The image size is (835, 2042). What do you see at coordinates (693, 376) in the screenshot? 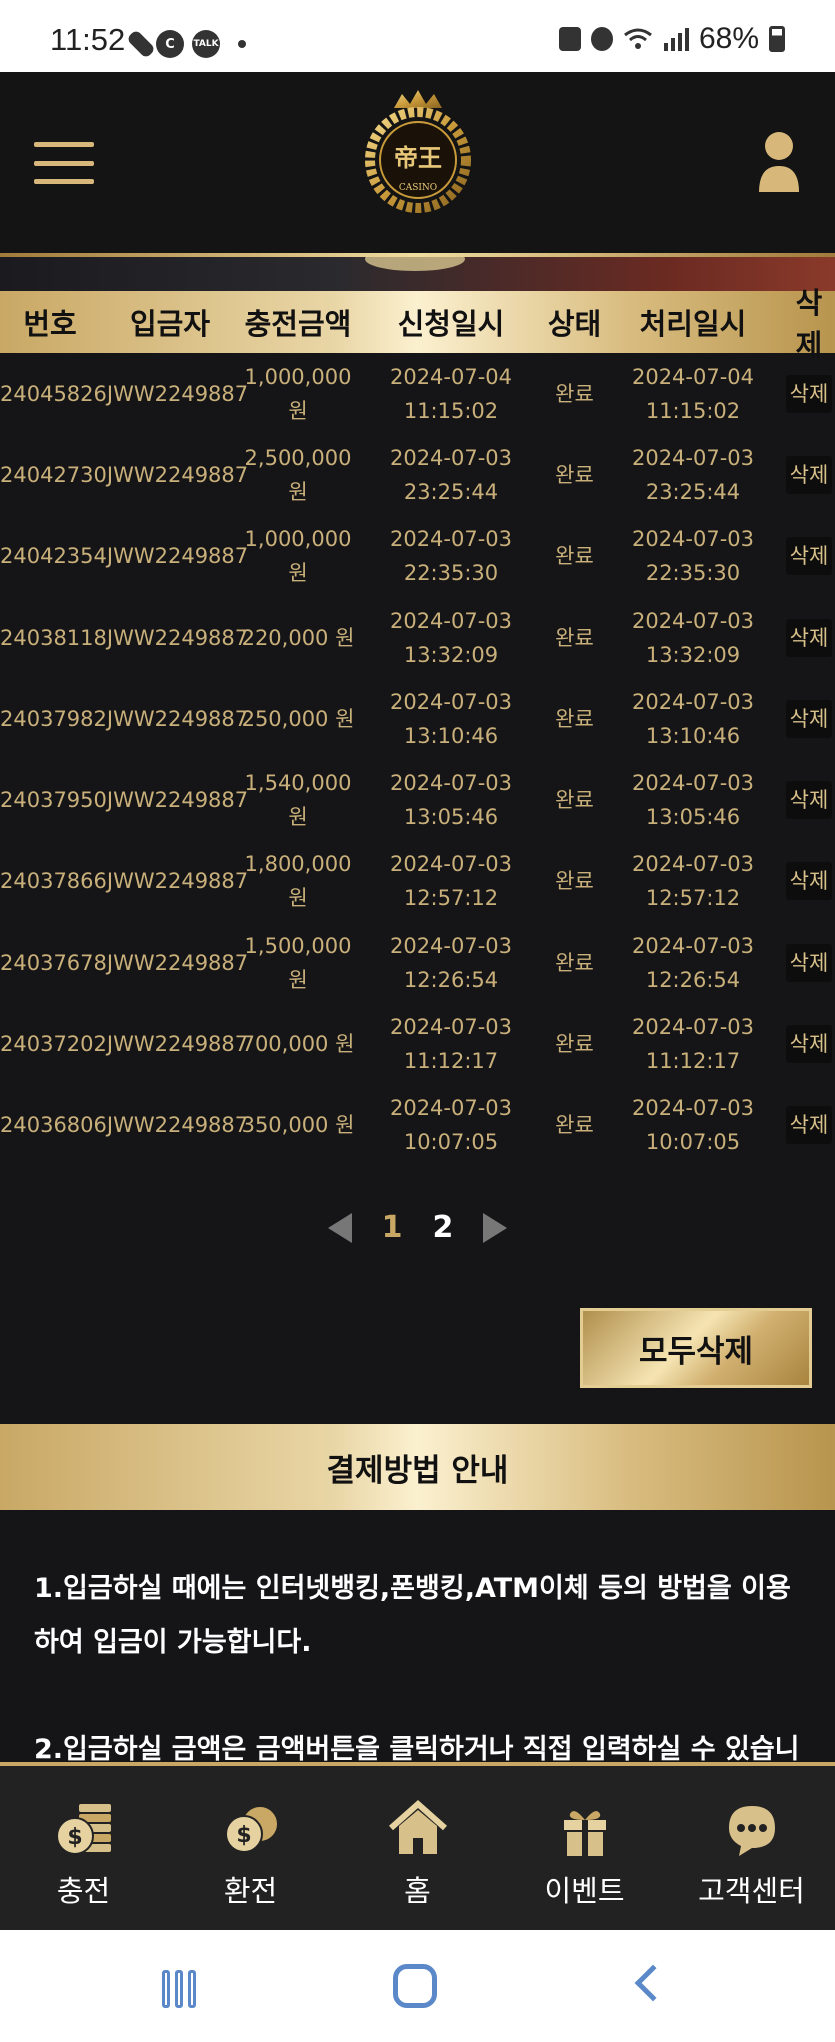
I see `processed-date: 2024-07-04` at bounding box center [693, 376].